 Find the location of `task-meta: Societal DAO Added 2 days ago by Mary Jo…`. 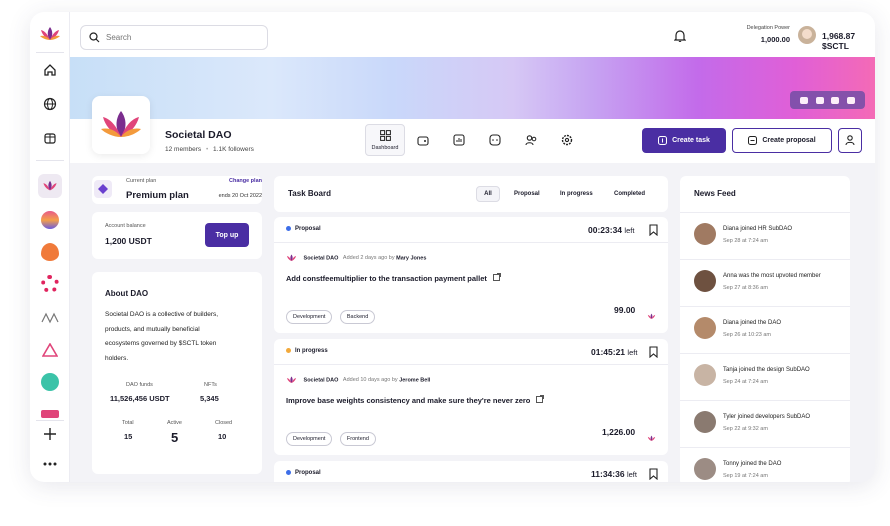

task-meta: Societal DAO Added 2 days ago by Mary Jo… is located at coordinates (356, 258).